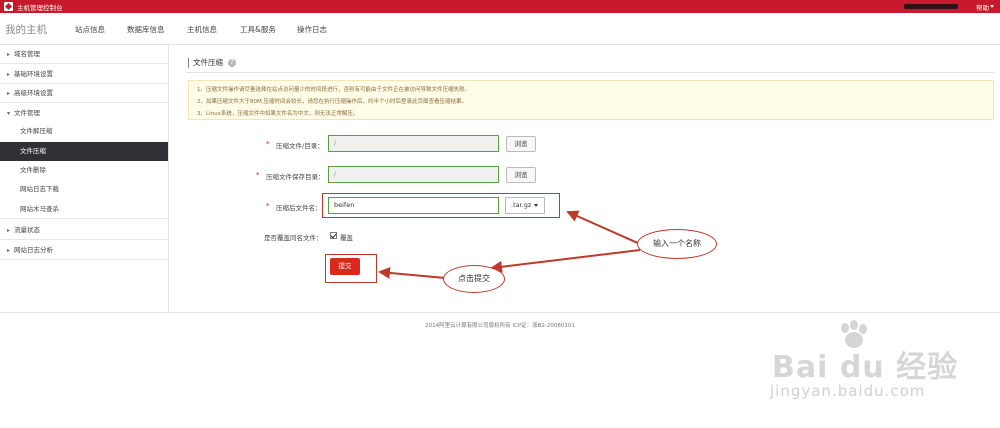 This screenshot has width=1000, height=428. What do you see at coordinates (412, 272) in the screenshot?
I see `arrow-to-submit` at bounding box center [412, 272].